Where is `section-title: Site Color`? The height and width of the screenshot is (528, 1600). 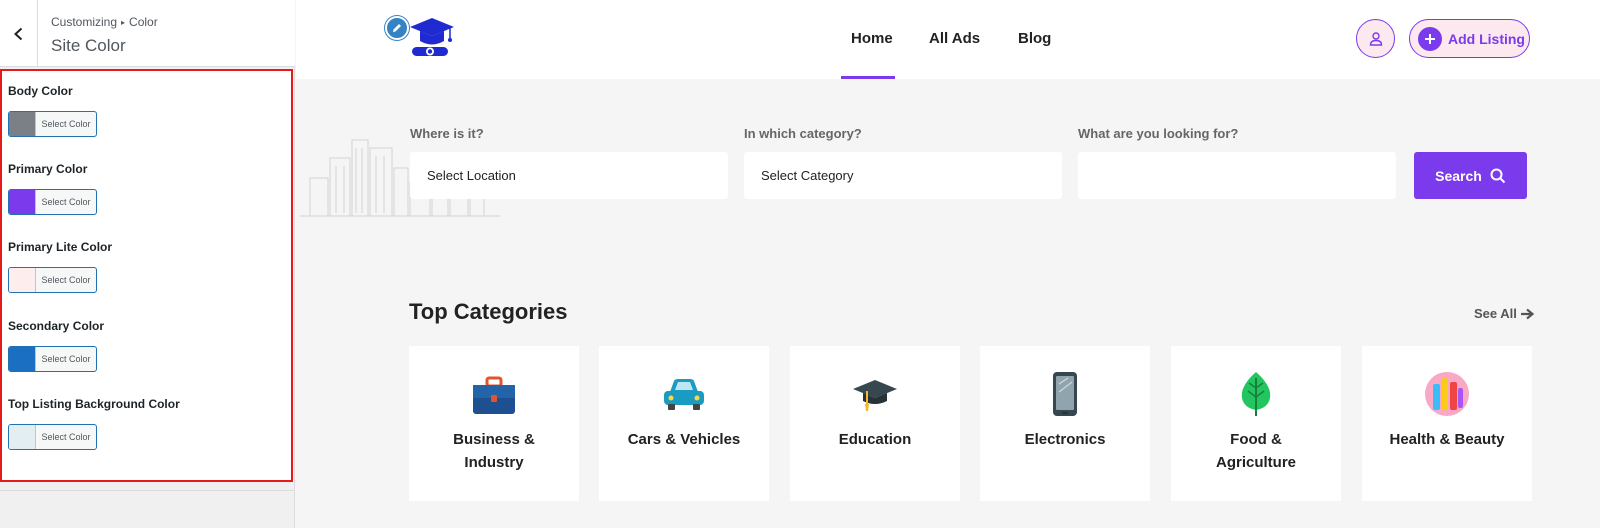 section-title: Site Color is located at coordinates (88, 45).